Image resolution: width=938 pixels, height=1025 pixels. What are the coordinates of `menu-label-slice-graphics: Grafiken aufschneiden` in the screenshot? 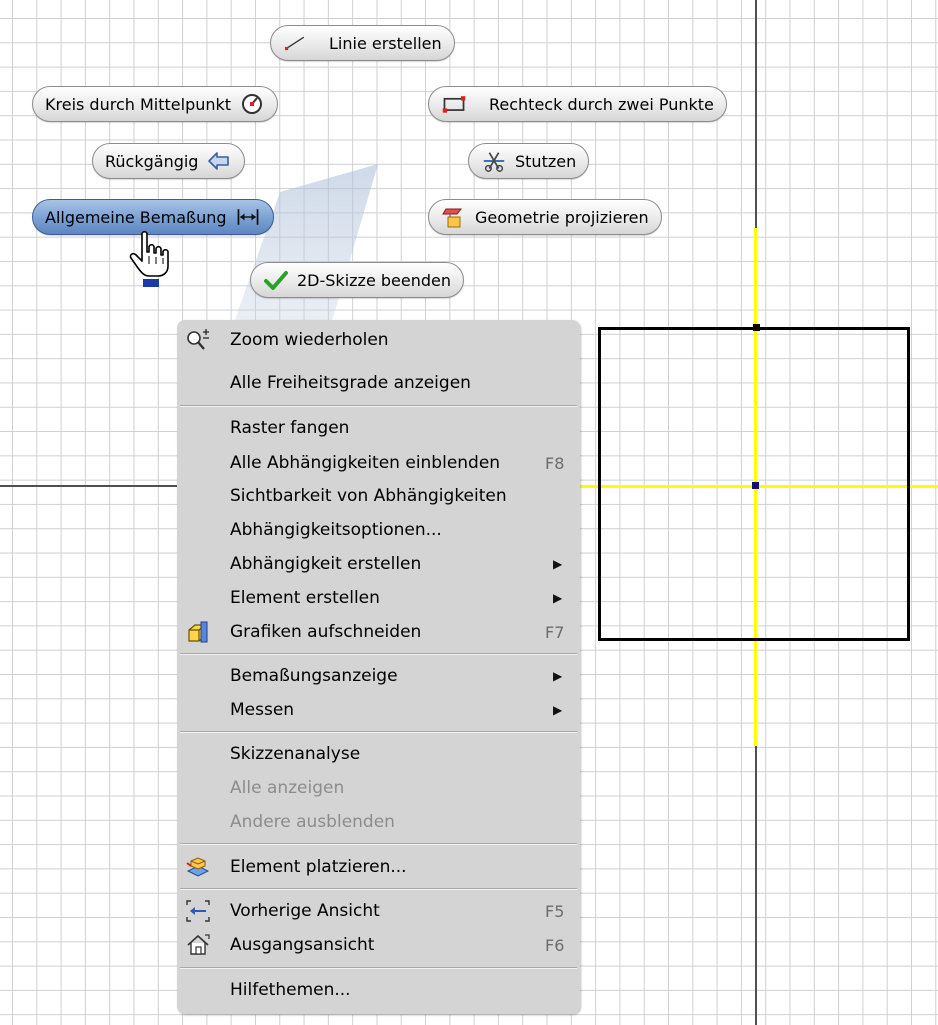 It's located at (326, 632).